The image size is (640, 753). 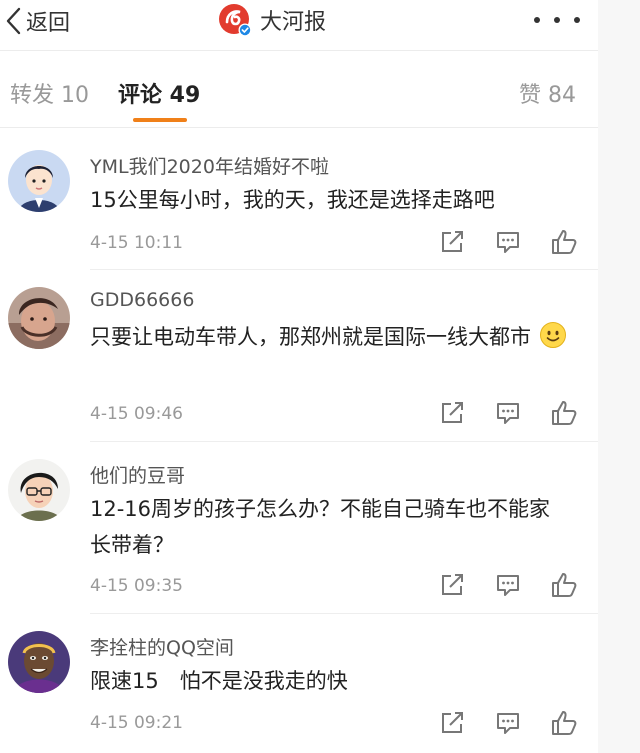 I want to click on comment-text: 限速15 怕不是没我走的快, so click(x=219, y=681).